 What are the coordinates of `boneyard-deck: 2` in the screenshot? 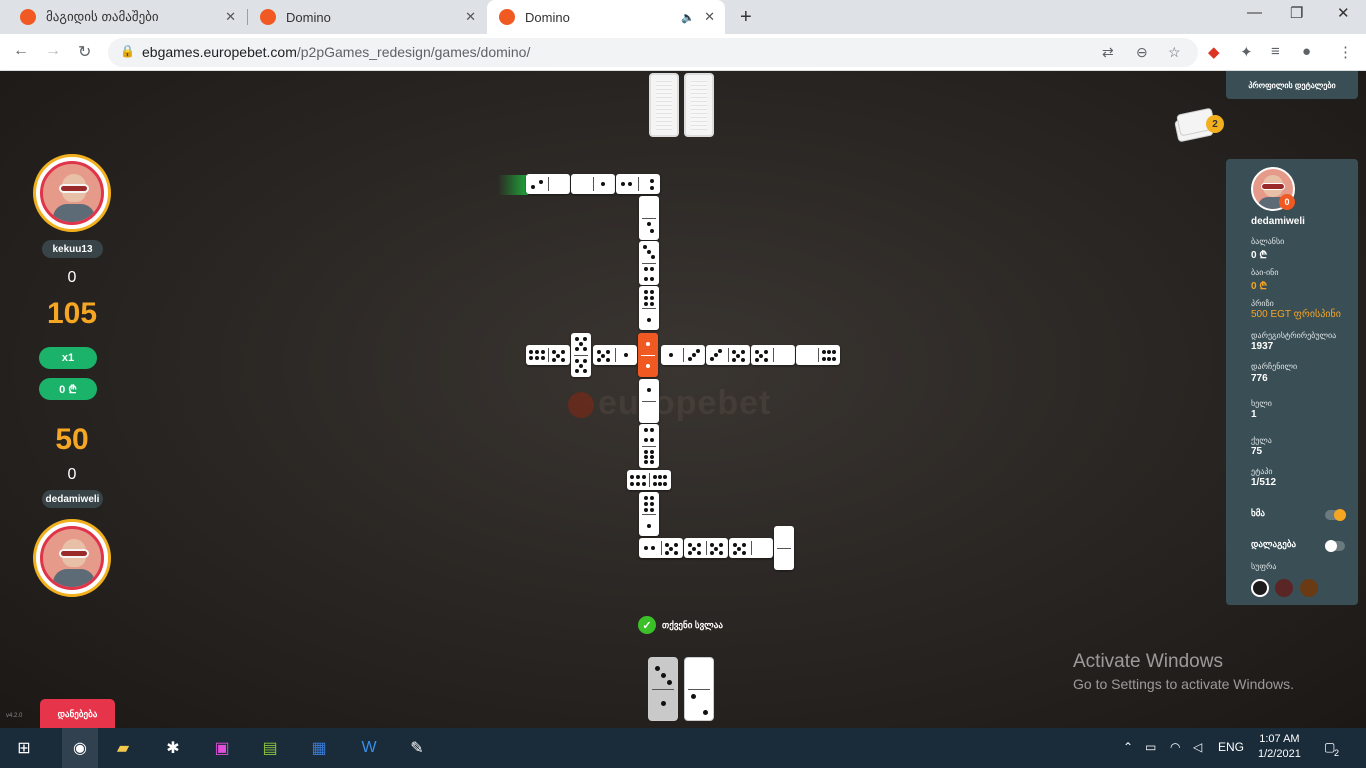 It's located at (1199, 125).